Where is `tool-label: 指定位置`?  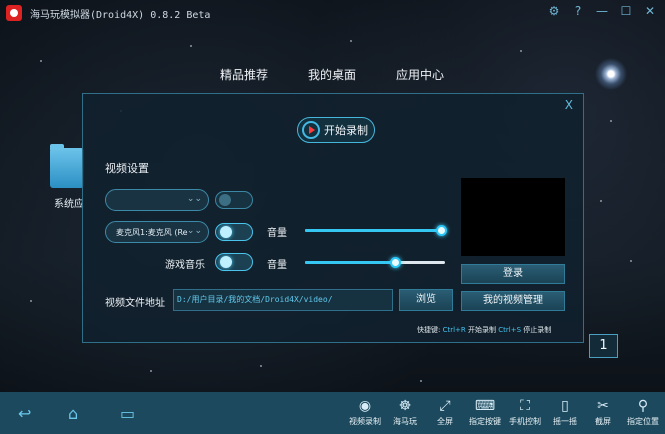
tool-label: 指定位置 is located at coordinates (643, 421).